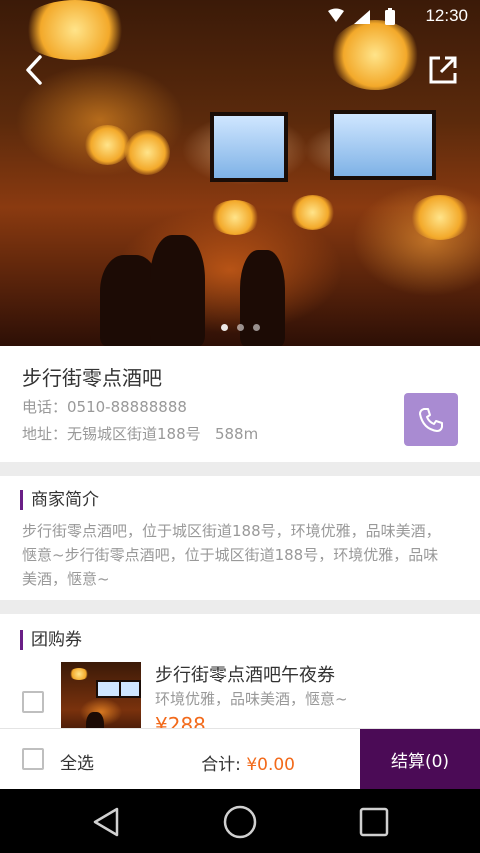 This screenshot has height=853, width=480. Describe the element at coordinates (374, 822) in the screenshot. I see `nav-recents-icon` at that location.